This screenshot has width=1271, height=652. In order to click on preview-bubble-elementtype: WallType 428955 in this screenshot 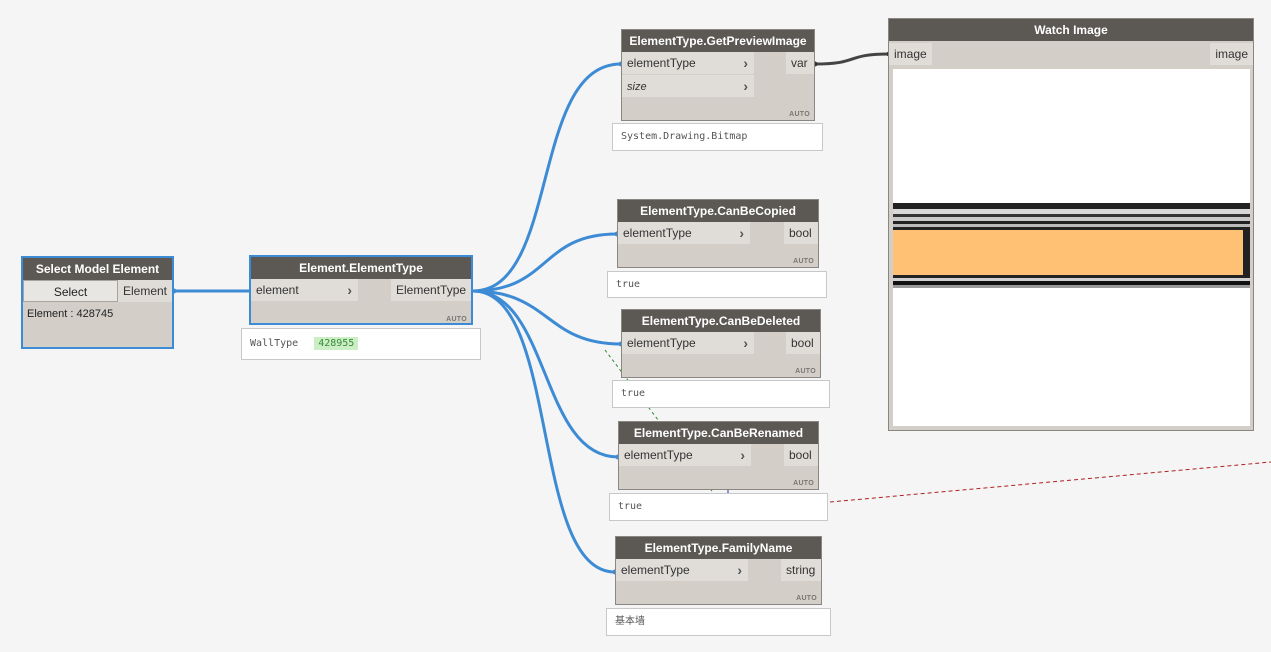, I will do `click(361, 344)`.